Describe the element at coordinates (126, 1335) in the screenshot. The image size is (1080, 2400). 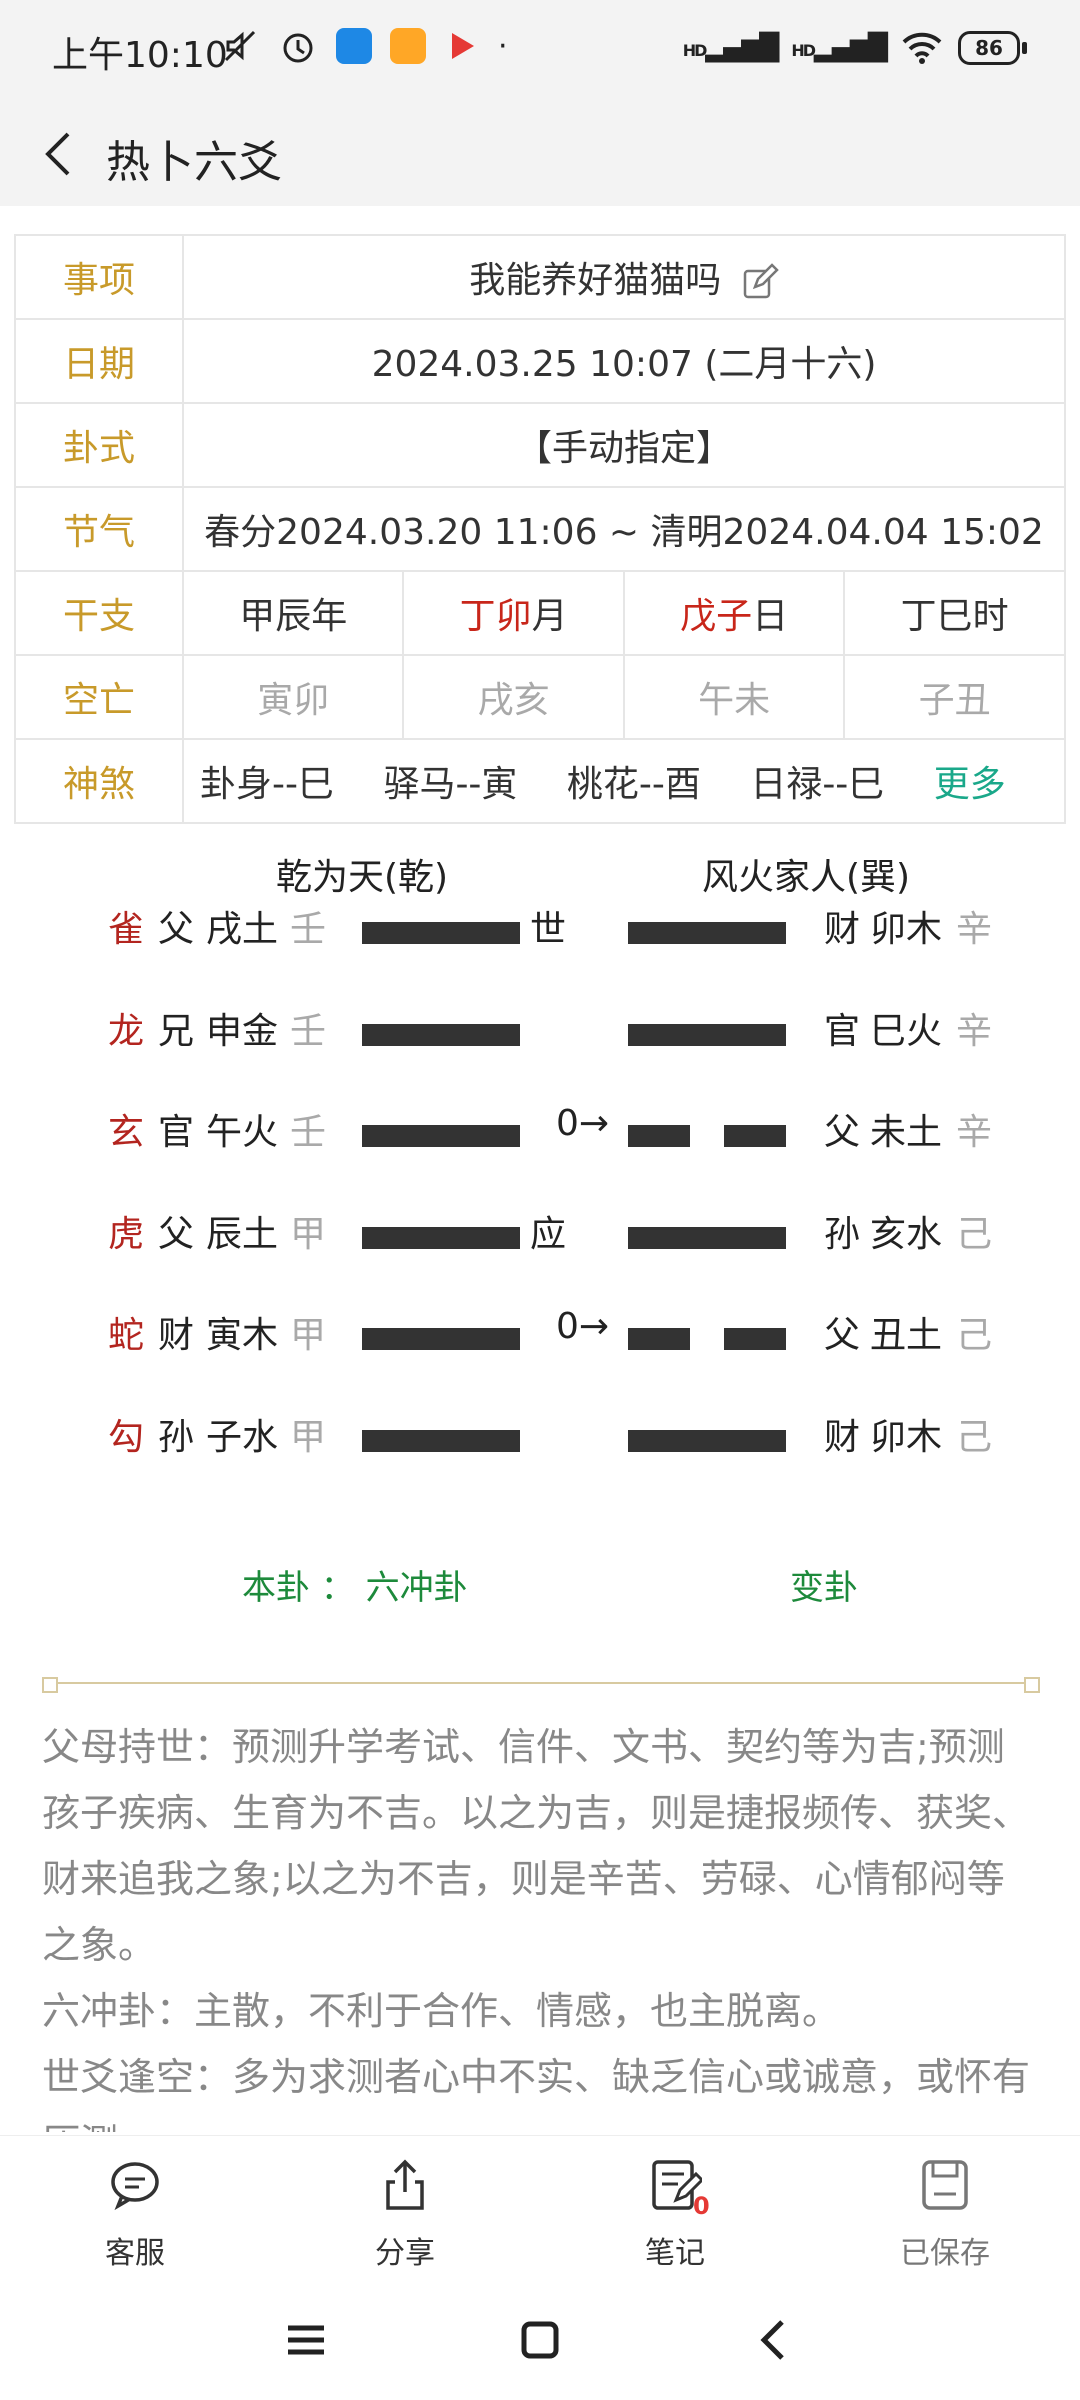
I see `six-god: 蛇` at that location.